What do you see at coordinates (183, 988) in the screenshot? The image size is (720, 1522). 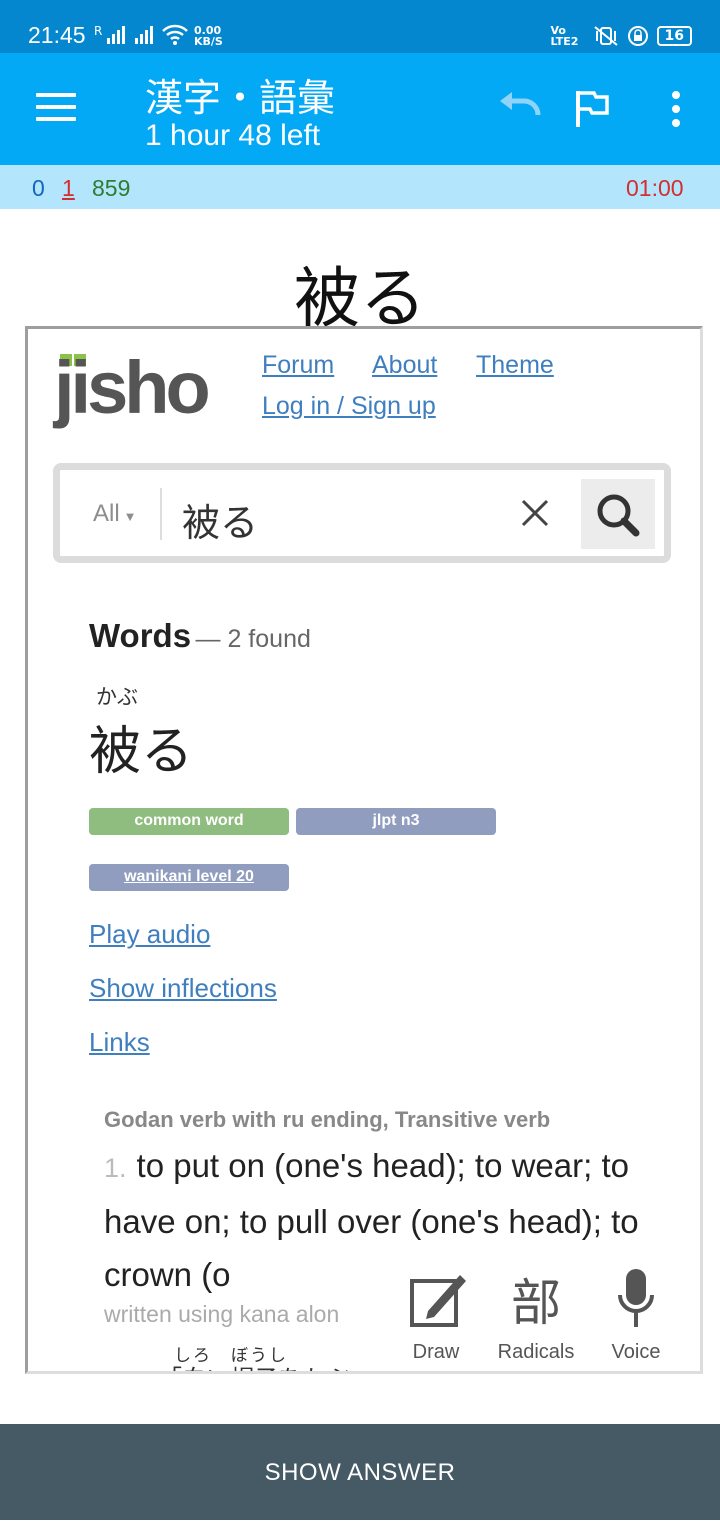 I see `show-inflections-link: Show inflections` at bounding box center [183, 988].